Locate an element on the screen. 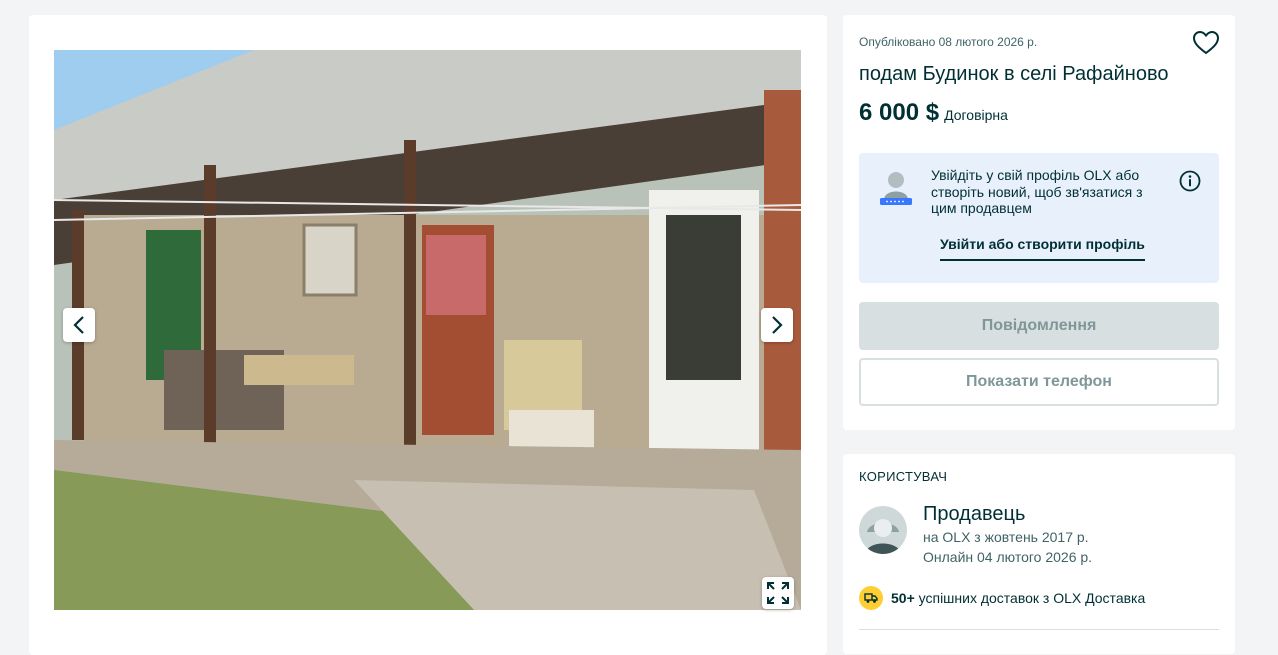 Image resolution: width=1278 pixels, height=655 pixels. chevron-right-icon is located at coordinates (777, 325).